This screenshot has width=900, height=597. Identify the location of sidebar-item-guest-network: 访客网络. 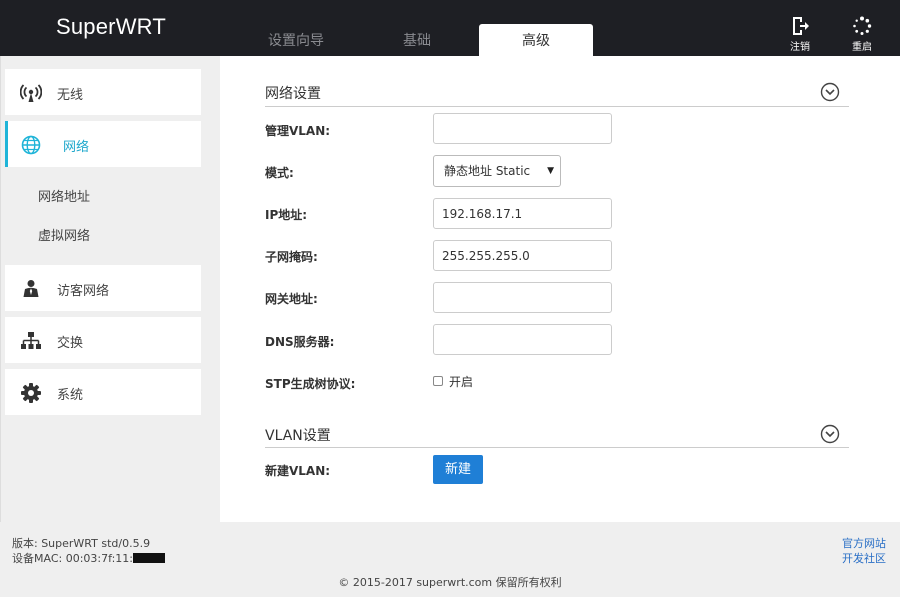
(103, 288).